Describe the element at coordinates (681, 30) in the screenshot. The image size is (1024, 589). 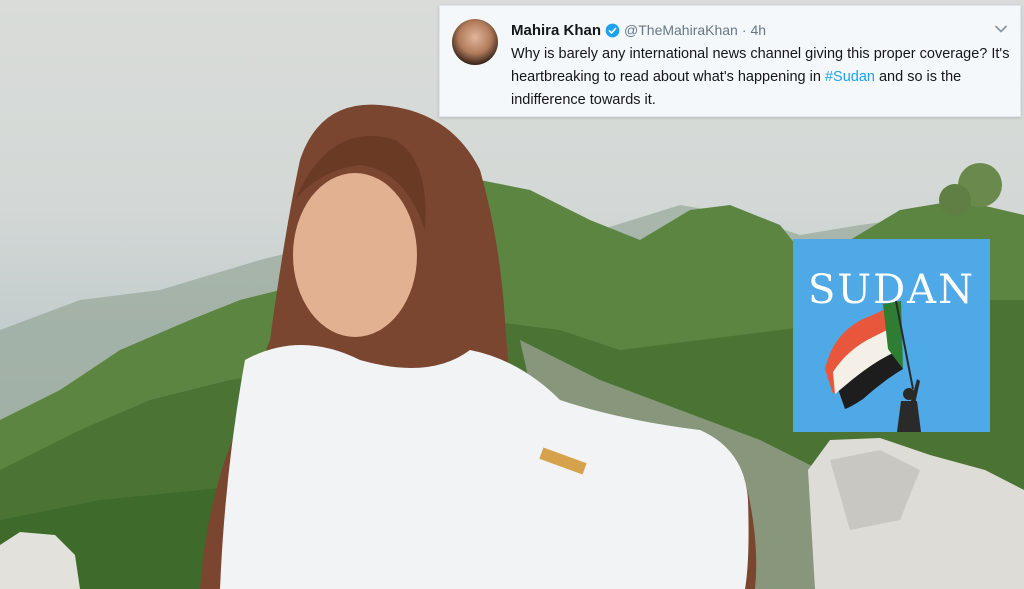
I see `tweet-handle: @TheMahiraKhan` at that location.